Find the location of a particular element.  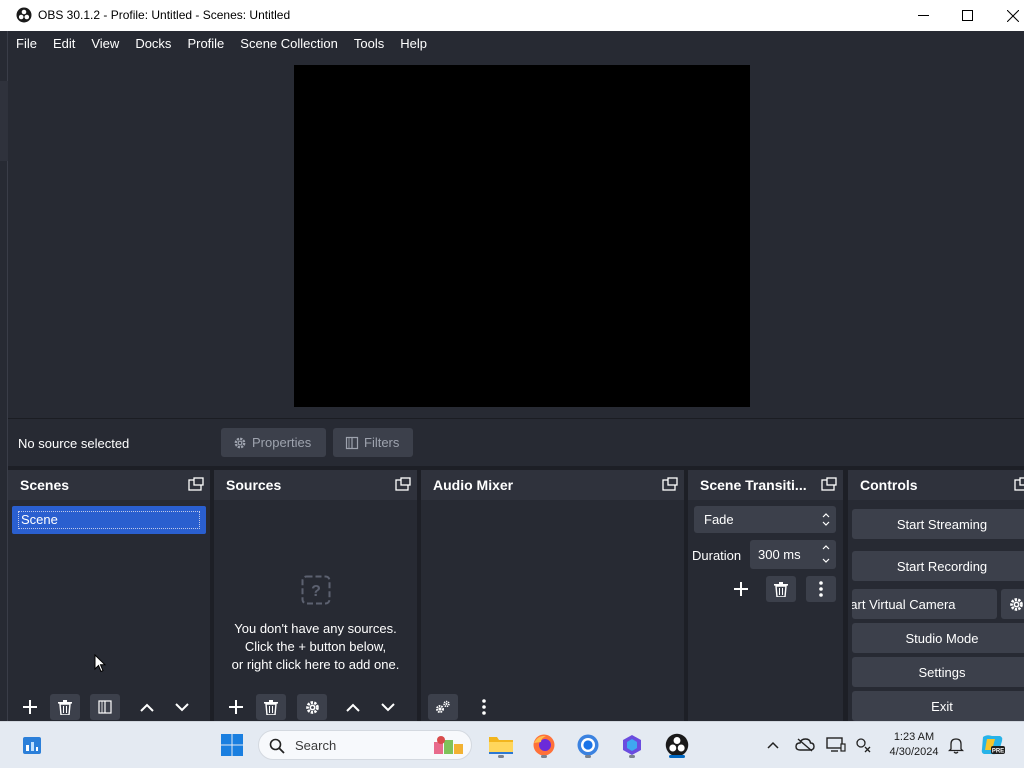

scenes-list: Scene is located at coordinates (109, 610).